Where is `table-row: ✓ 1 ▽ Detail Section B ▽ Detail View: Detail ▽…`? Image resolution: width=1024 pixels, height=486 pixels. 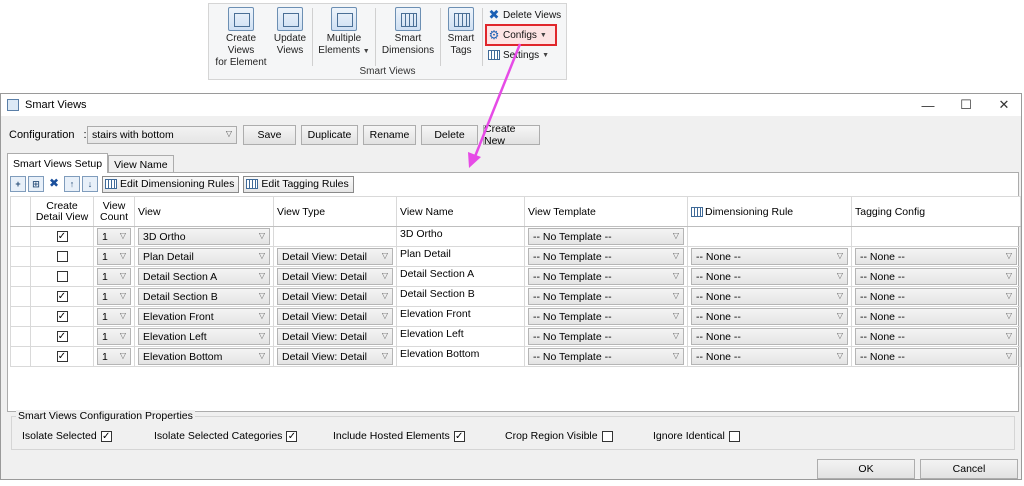 table-row: ✓ 1 ▽ Detail Section B ▽ Detail View: Detail ▽… is located at coordinates (515, 296).